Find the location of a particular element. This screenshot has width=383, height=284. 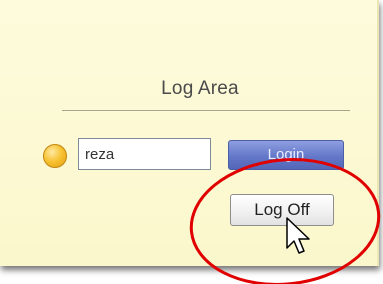

username-input is located at coordinates (144, 154).